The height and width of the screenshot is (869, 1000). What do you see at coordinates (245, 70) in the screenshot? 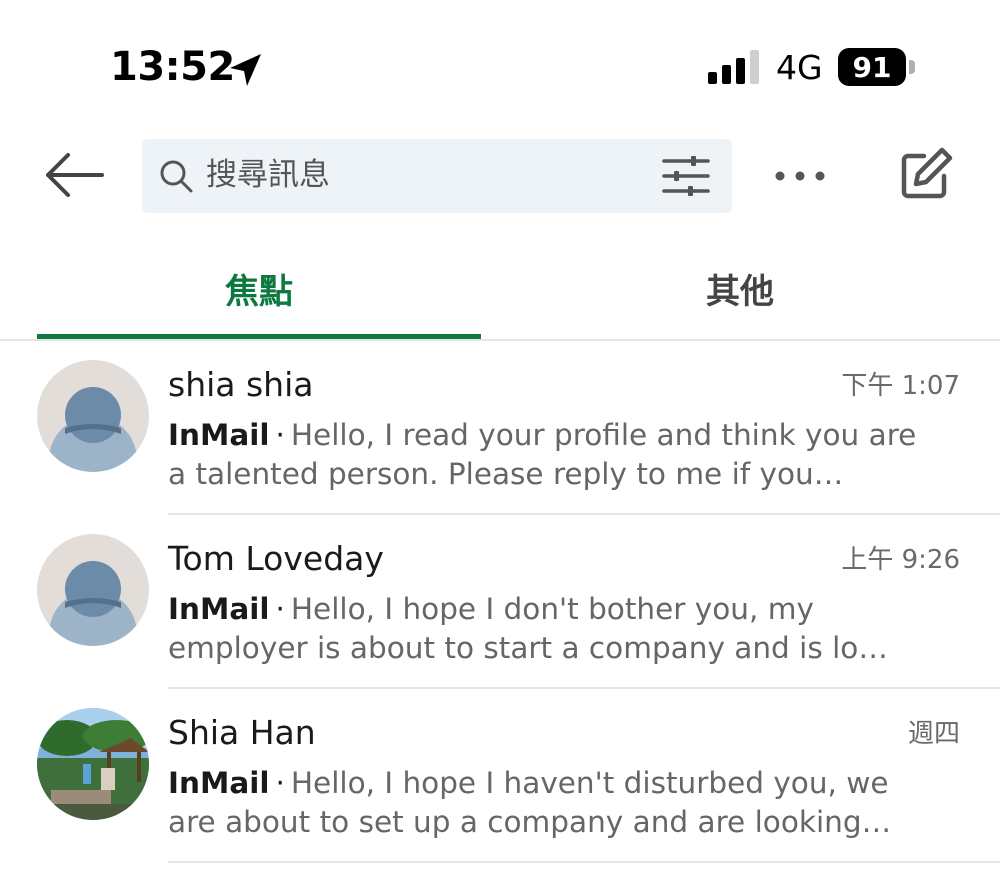
I see `location-arrow-icon` at bounding box center [245, 70].